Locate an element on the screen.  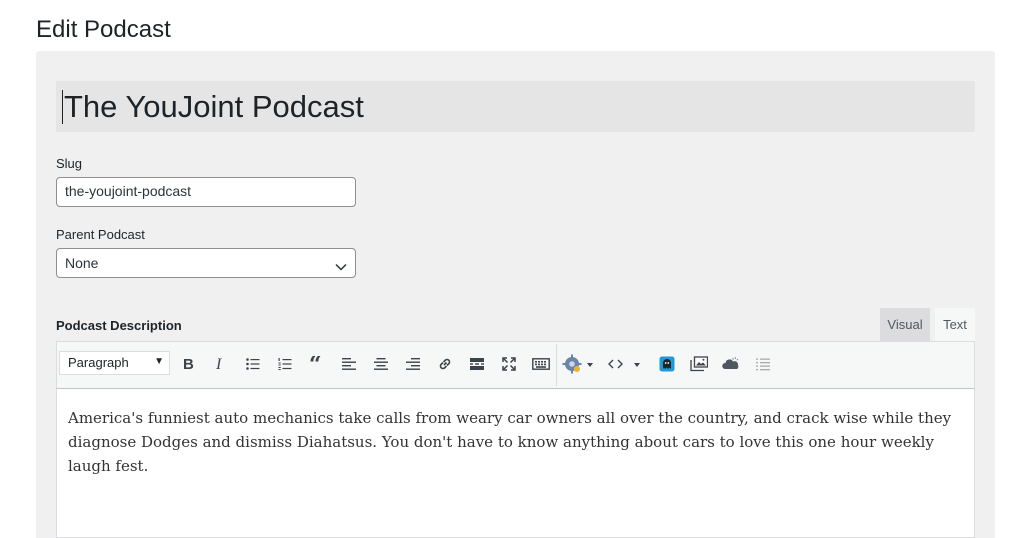
align-center-icon is located at coordinates (381, 364).